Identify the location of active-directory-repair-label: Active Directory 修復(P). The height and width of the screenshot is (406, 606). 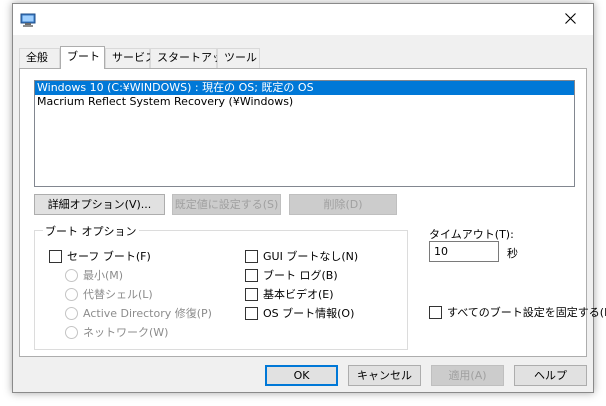
(147, 313).